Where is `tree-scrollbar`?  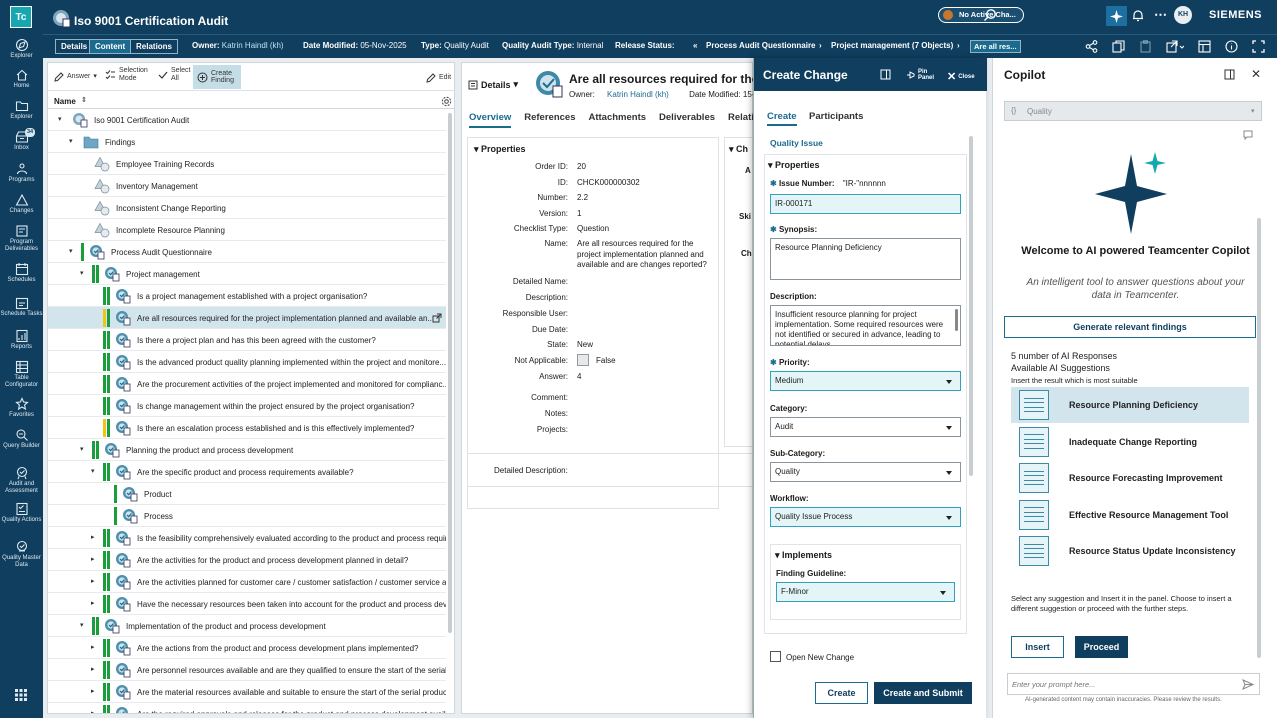 tree-scrollbar is located at coordinates (450, 373).